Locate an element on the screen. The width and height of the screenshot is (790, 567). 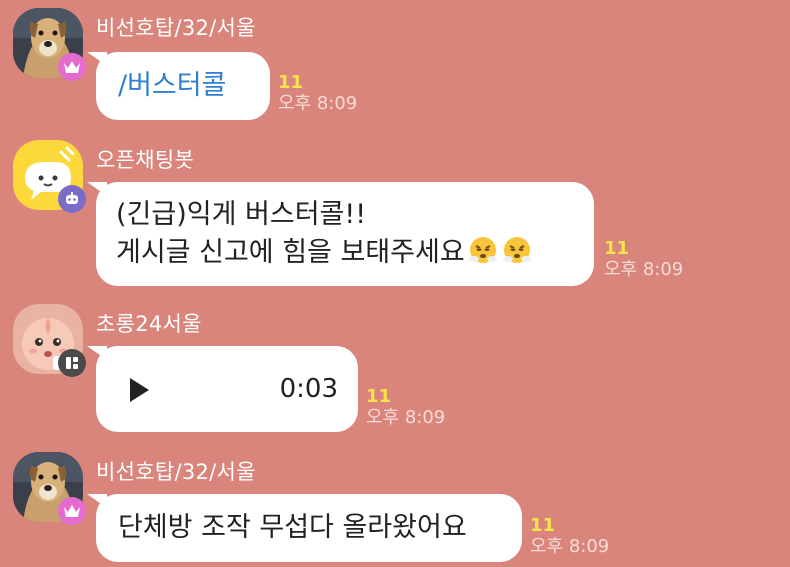
message-bubble: (긴급)익게 버스터콜!! 게시글 신고에 힘을 보태주세요 is located at coordinates (340, 234).